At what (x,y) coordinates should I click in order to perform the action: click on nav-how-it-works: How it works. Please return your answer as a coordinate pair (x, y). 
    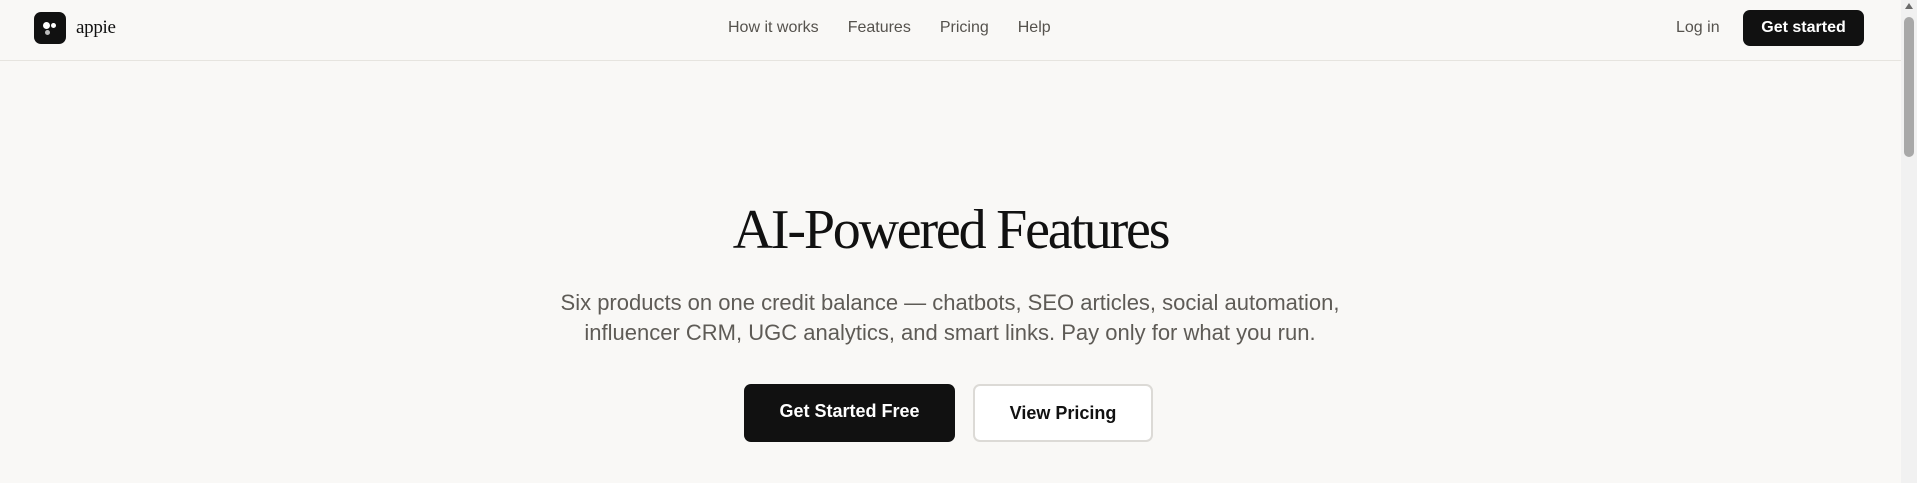
    Looking at the image, I should click on (773, 28).